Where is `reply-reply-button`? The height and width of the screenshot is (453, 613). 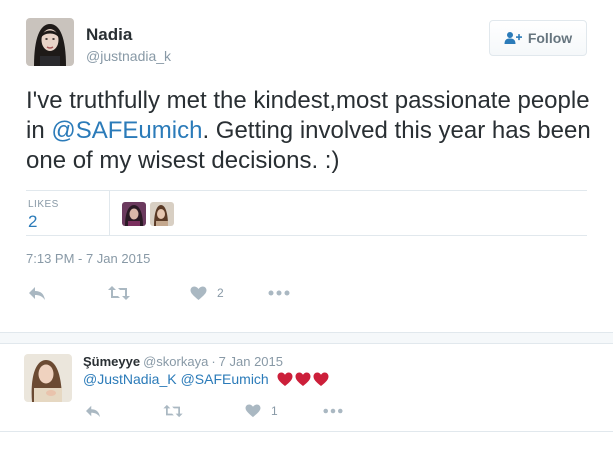 reply-reply-button is located at coordinates (93, 411).